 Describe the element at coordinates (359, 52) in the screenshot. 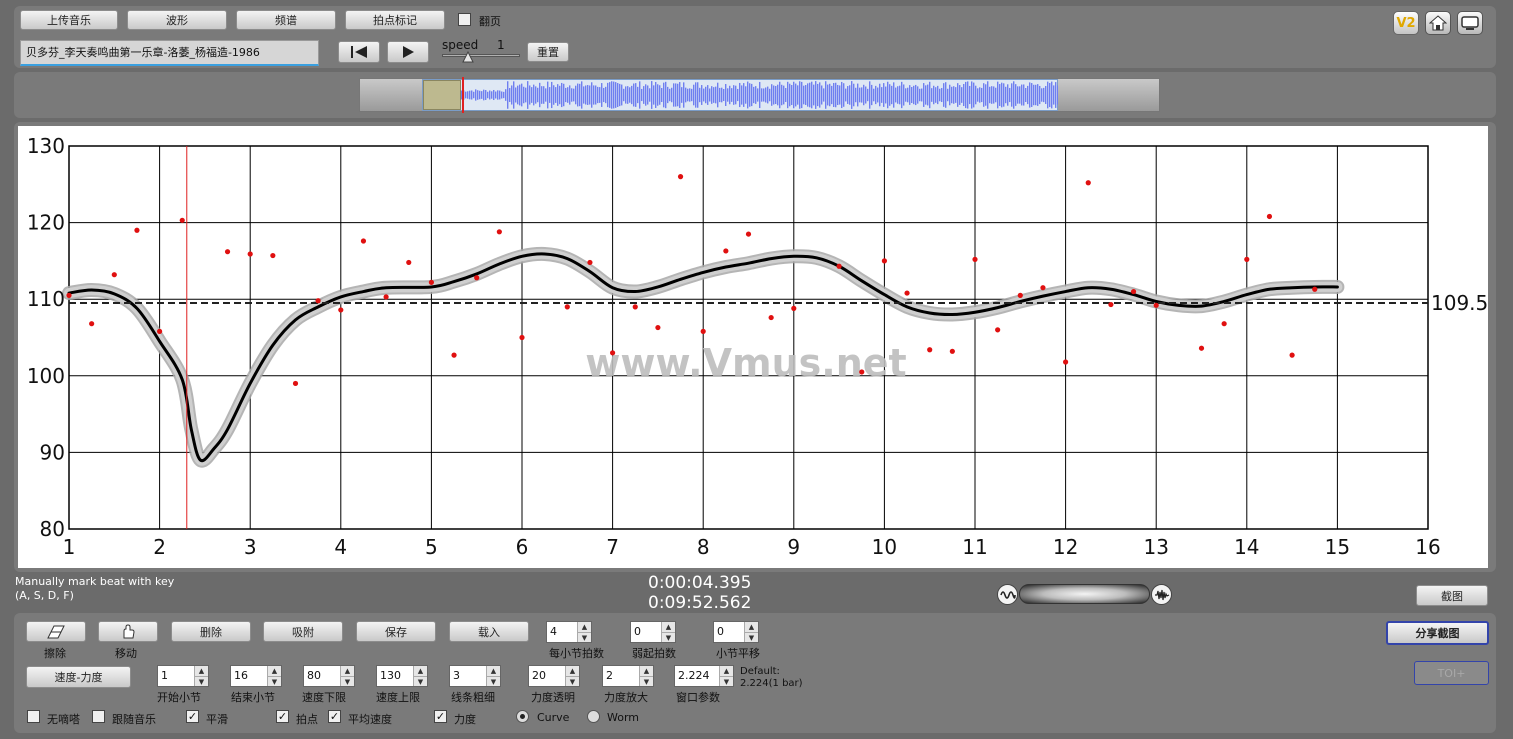

I see `rewind-button` at that location.